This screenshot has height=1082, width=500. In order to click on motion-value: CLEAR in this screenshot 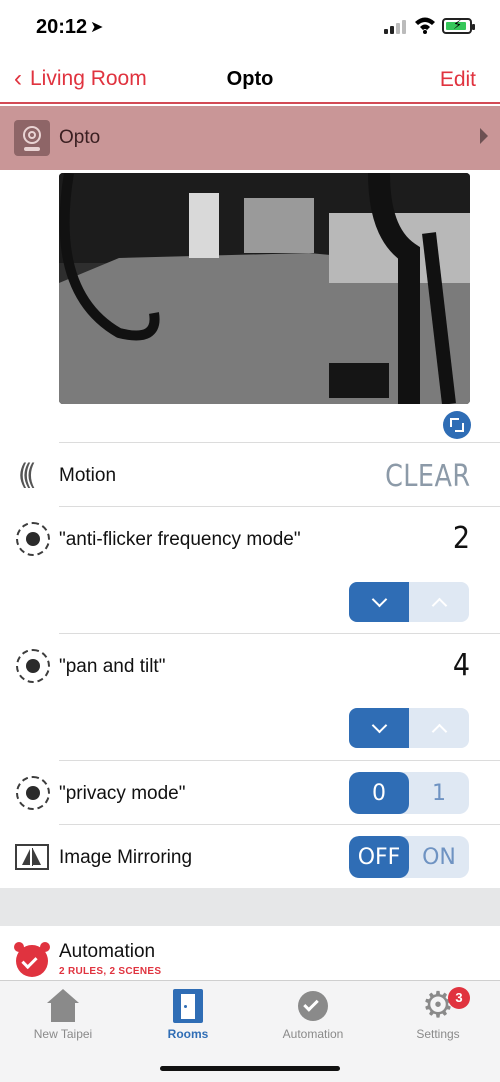, I will do `click(427, 476)`.